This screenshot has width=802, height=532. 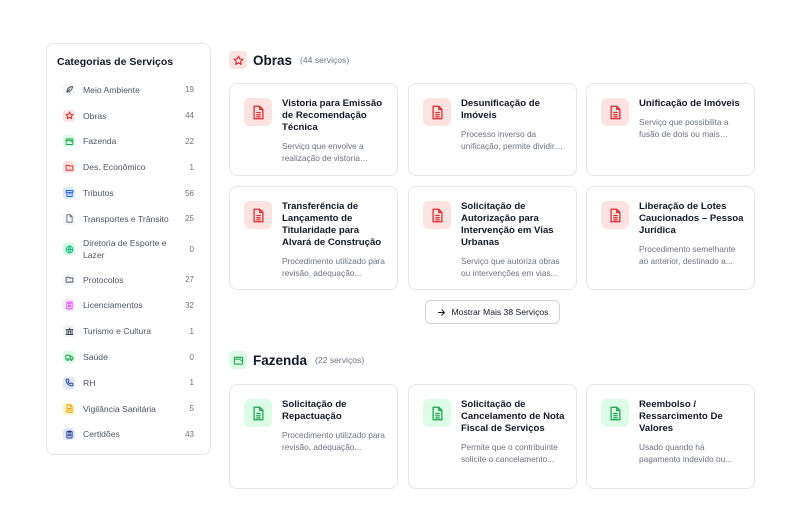 What do you see at coordinates (111, 89) in the screenshot?
I see `sidebar-item-label: Meio Ambiente` at bounding box center [111, 89].